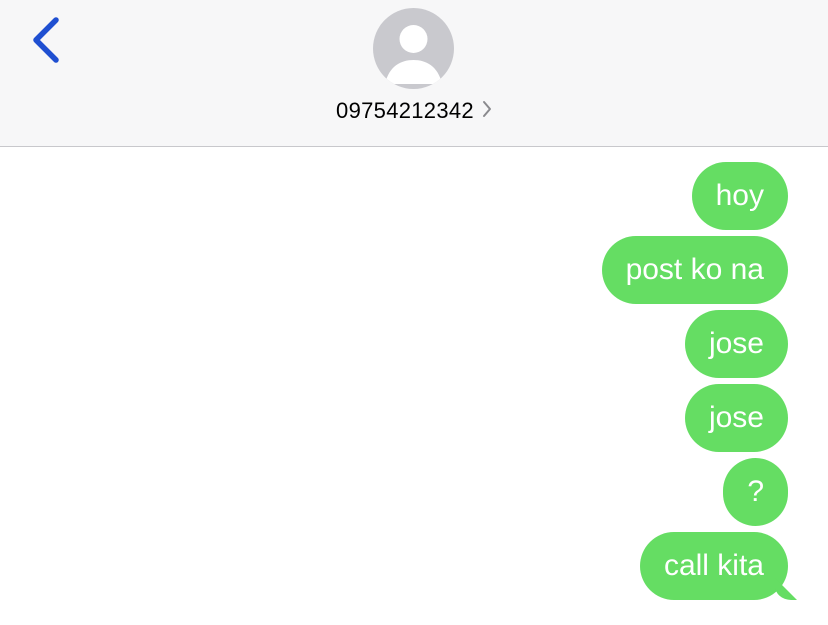 The image size is (828, 625). I want to click on message-bubble: ?, so click(755, 492).